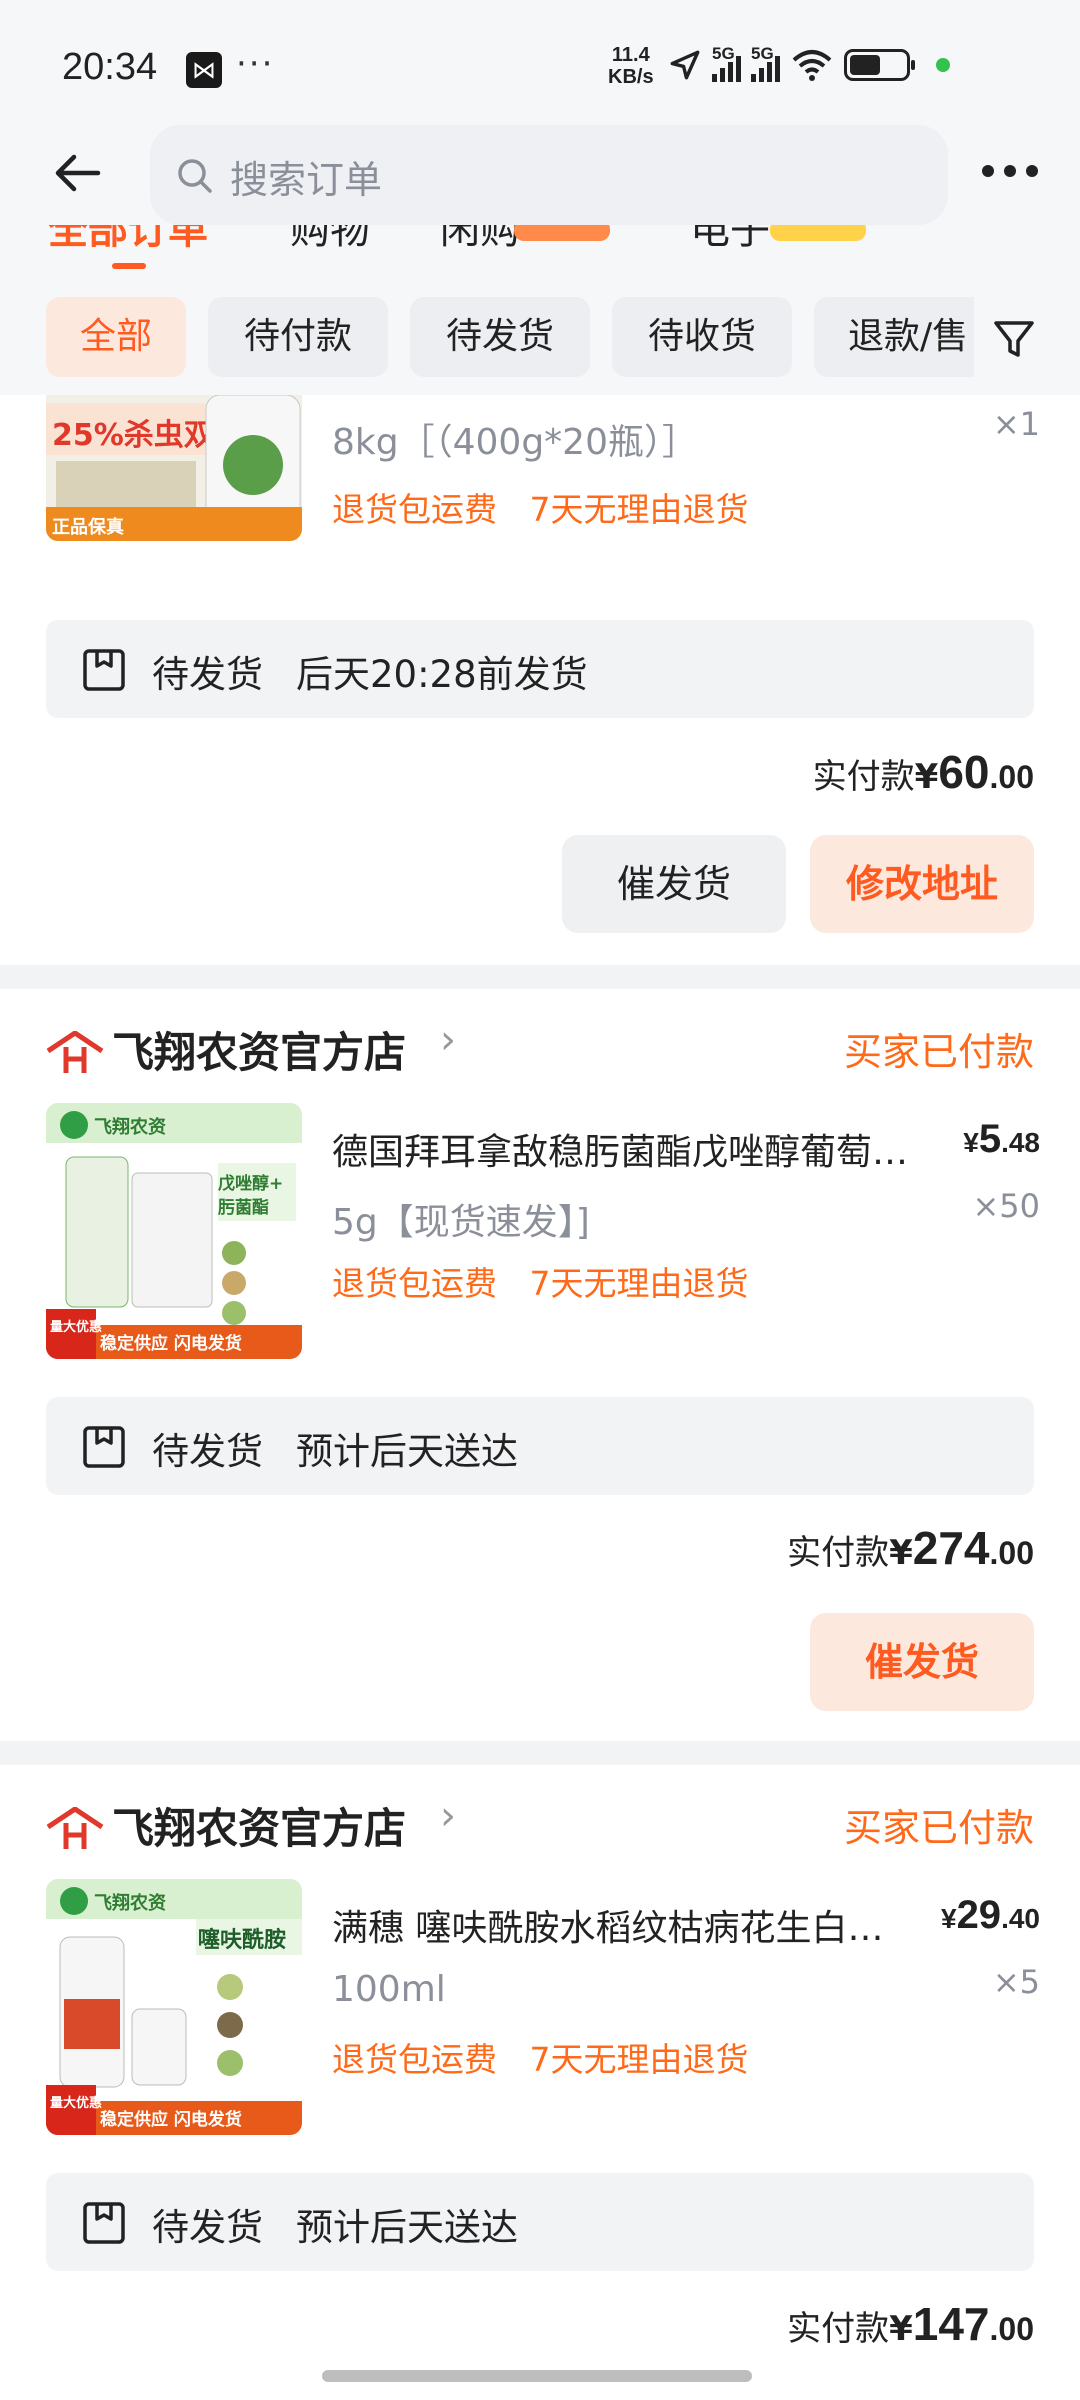 Image resolution: width=1080 pixels, height=2400 pixels. Describe the element at coordinates (1016, 1982) in the screenshot. I see `product-quantity: ×5` at that location.